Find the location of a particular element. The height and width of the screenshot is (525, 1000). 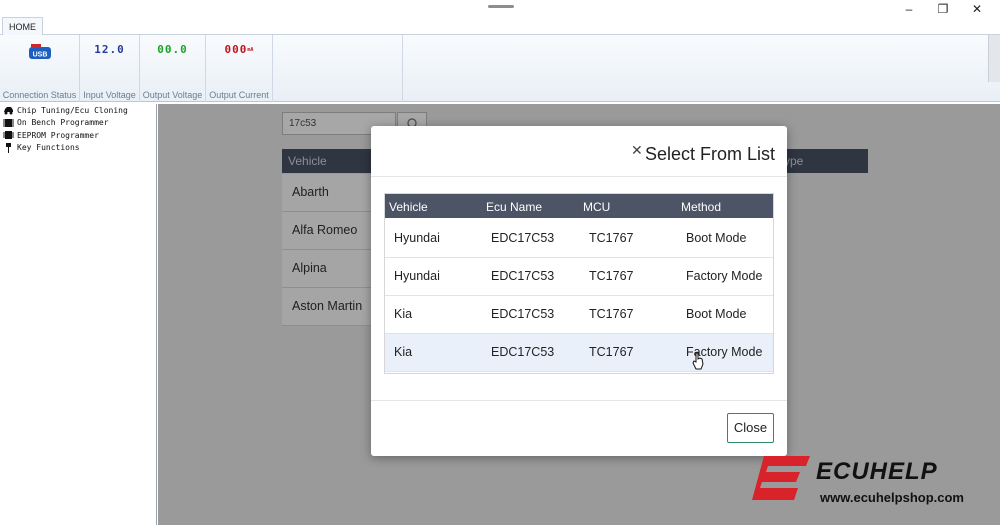

output-current-value: 000 is located at coordinates (236, 49).